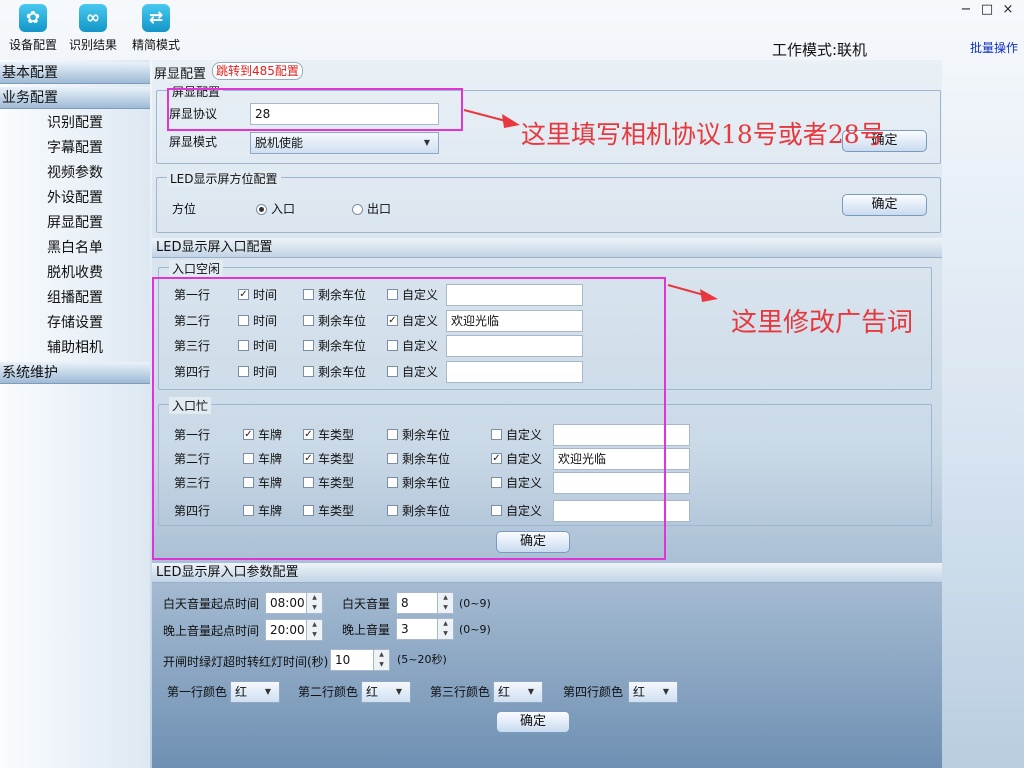  Describe the element at coordinates (533, 722) in the screenshot. I see `params-ok-button: 确定` at that location.